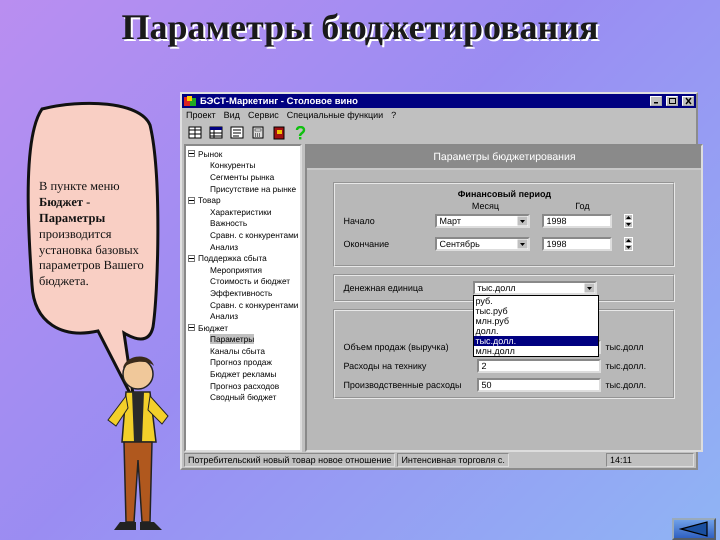 This screenshot has width=720, height=540. Describe the element at coordinates (482, 244) in the screenshot. I see `month-dropdown: Сентябрь` at that location.